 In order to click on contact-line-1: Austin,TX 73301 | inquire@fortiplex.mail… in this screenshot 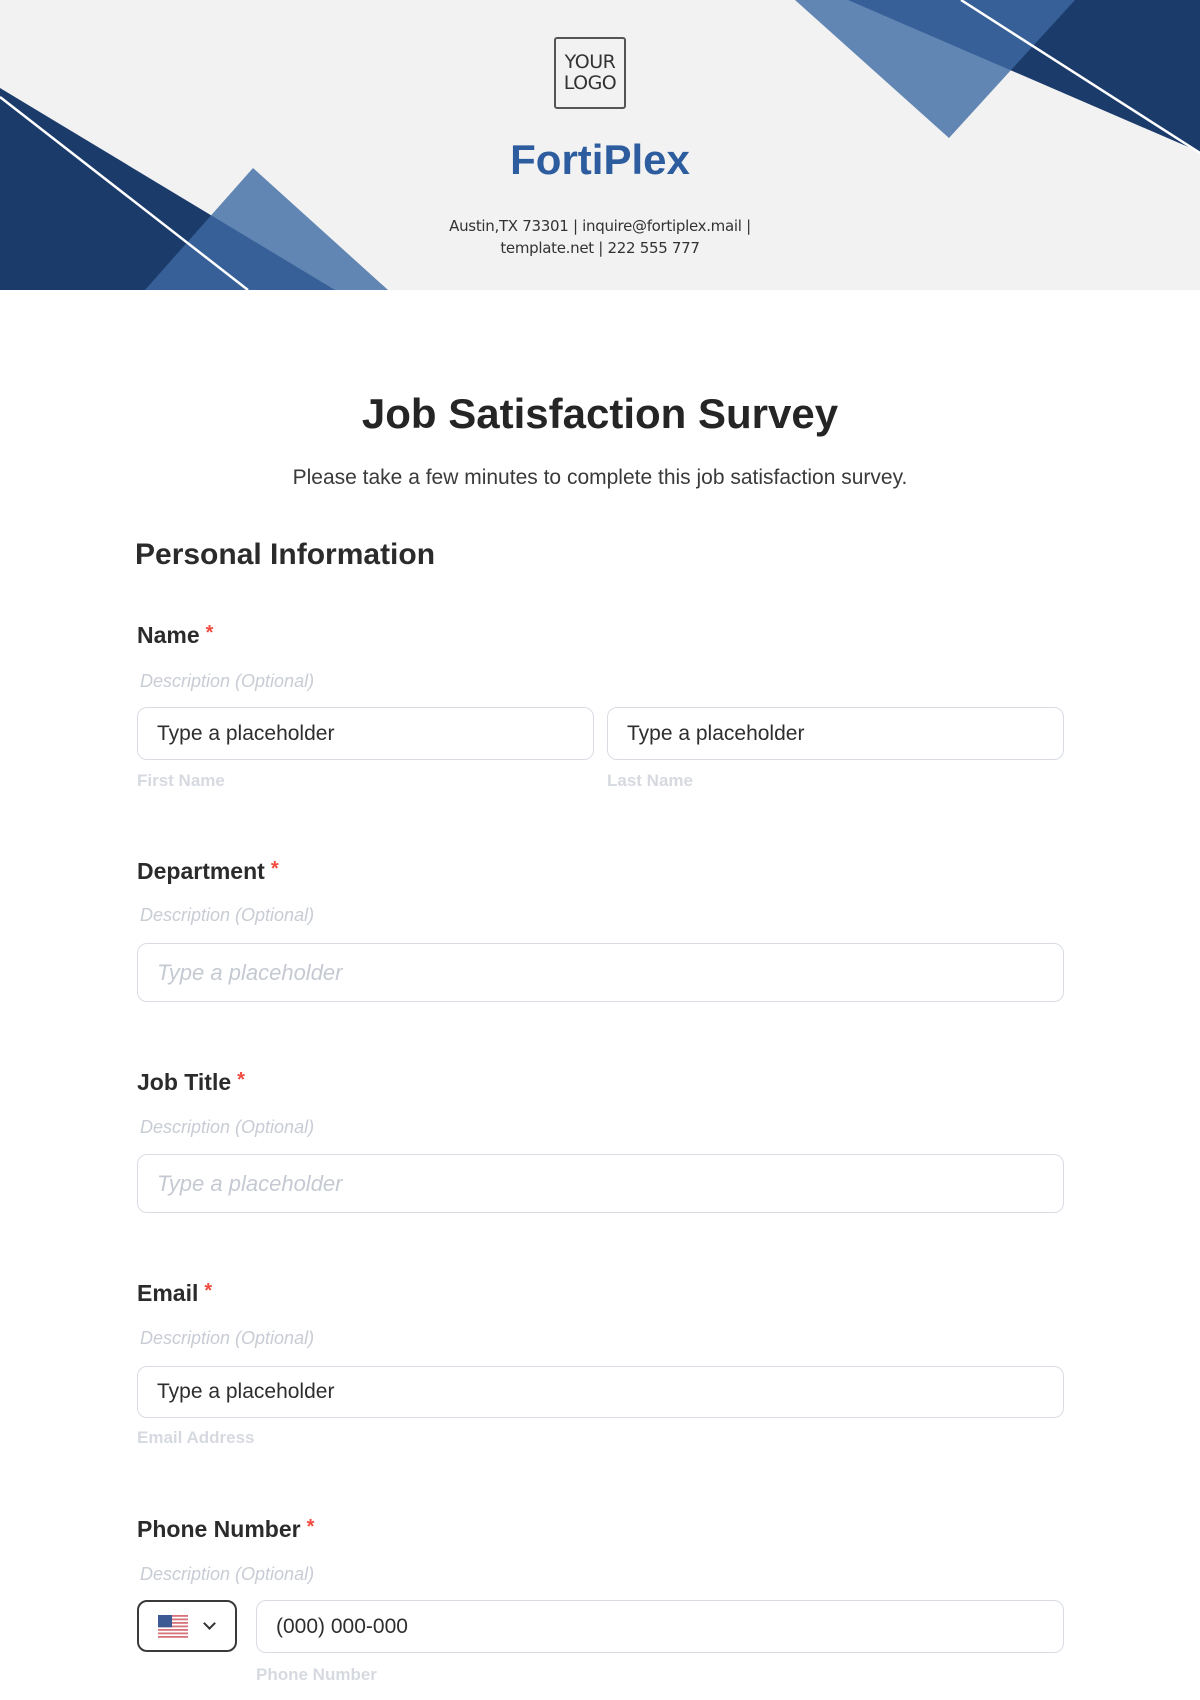, I will do `click(600, 226)`.